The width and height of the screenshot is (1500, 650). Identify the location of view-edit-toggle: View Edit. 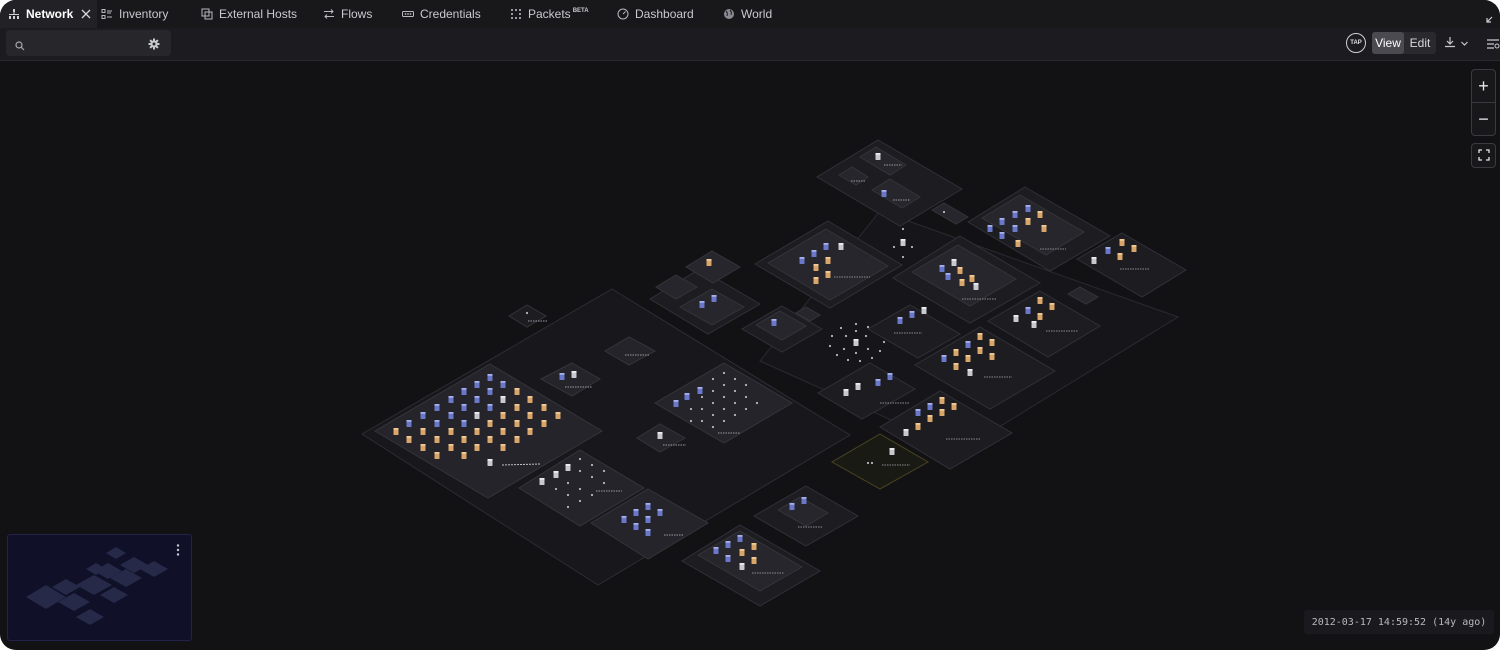
(1404, 43).